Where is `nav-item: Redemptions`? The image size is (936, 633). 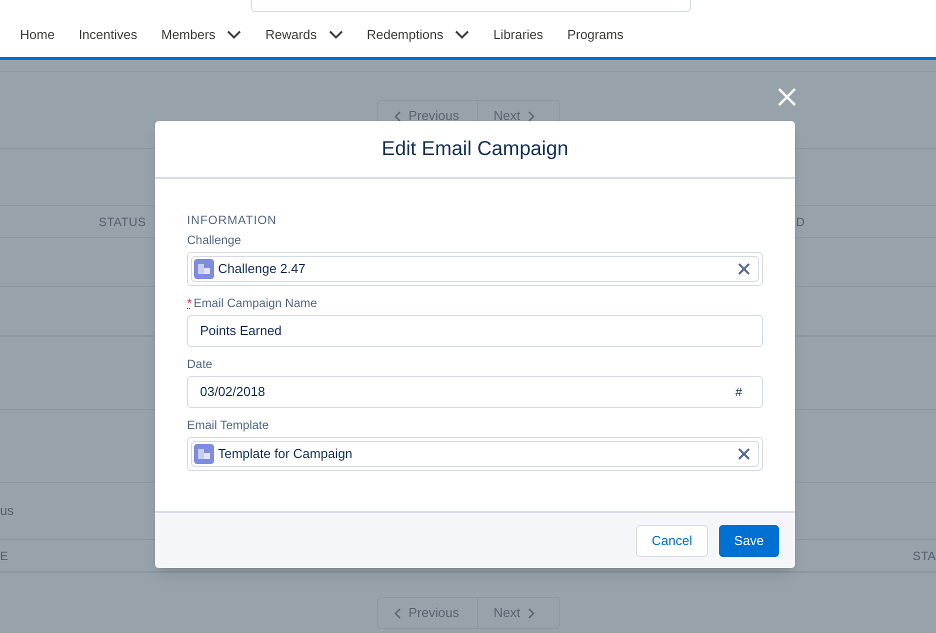
nav-item: Redemptions is located at coordinates (418, 34).